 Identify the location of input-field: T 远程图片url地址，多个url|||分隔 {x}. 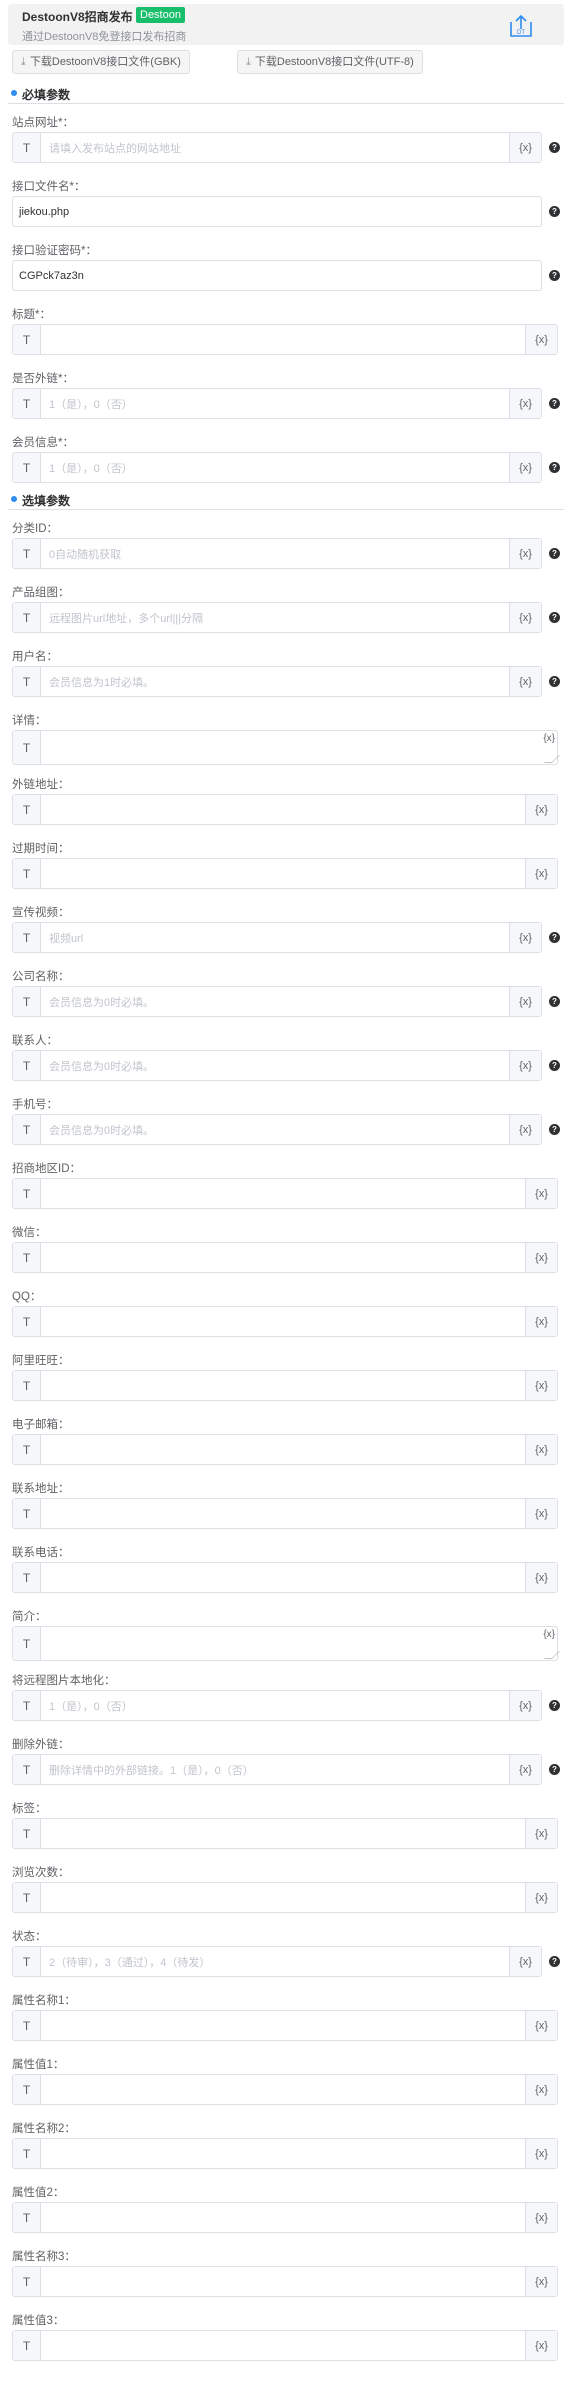
(277, 617).